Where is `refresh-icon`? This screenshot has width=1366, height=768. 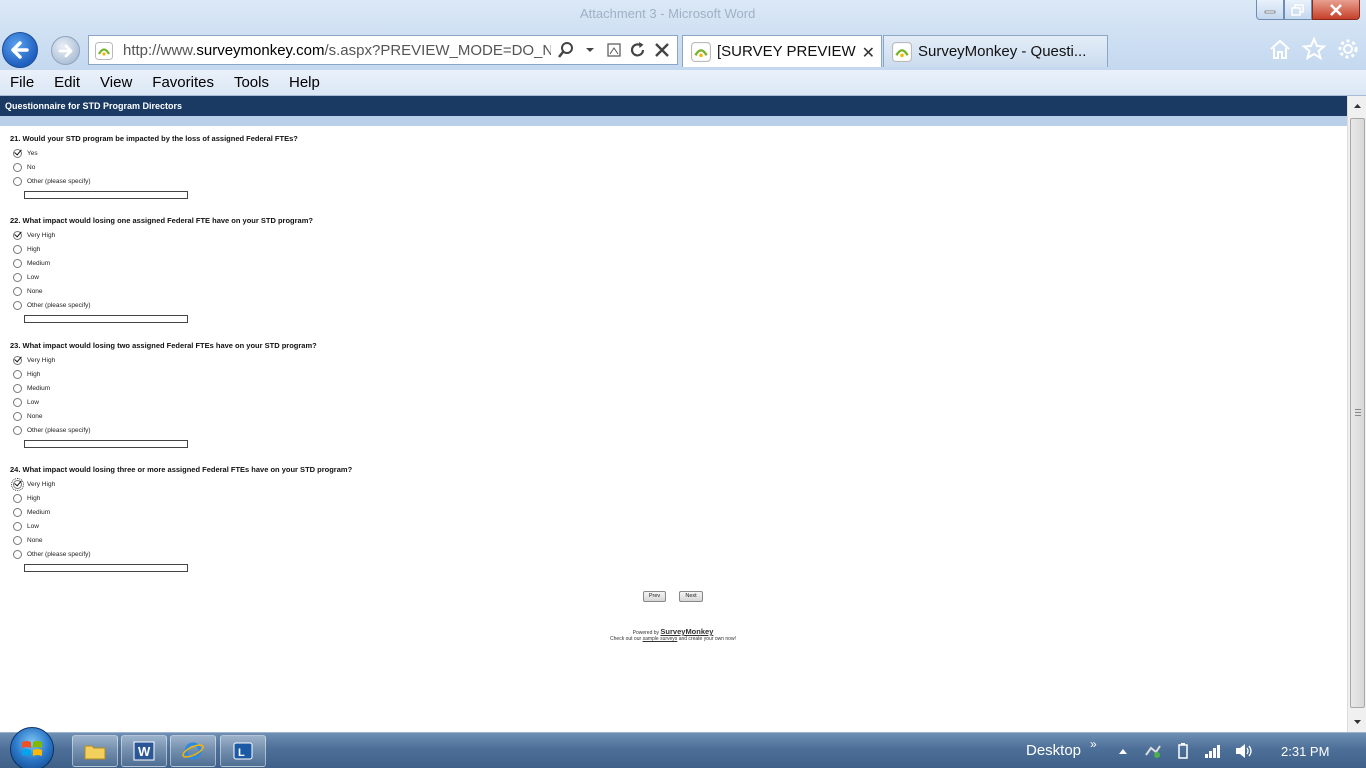 refresh-icon is located at coordinates (638, 50).